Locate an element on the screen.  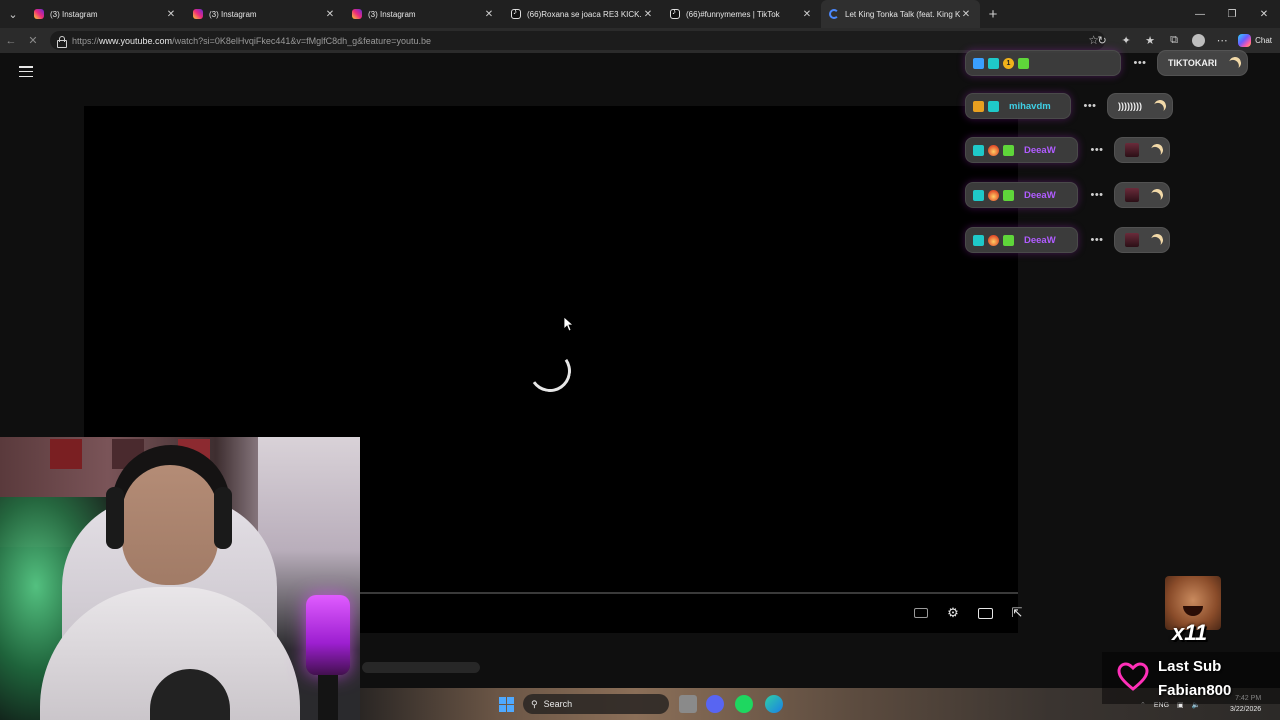
windows-start-icon is located at coordinates (506, 704).